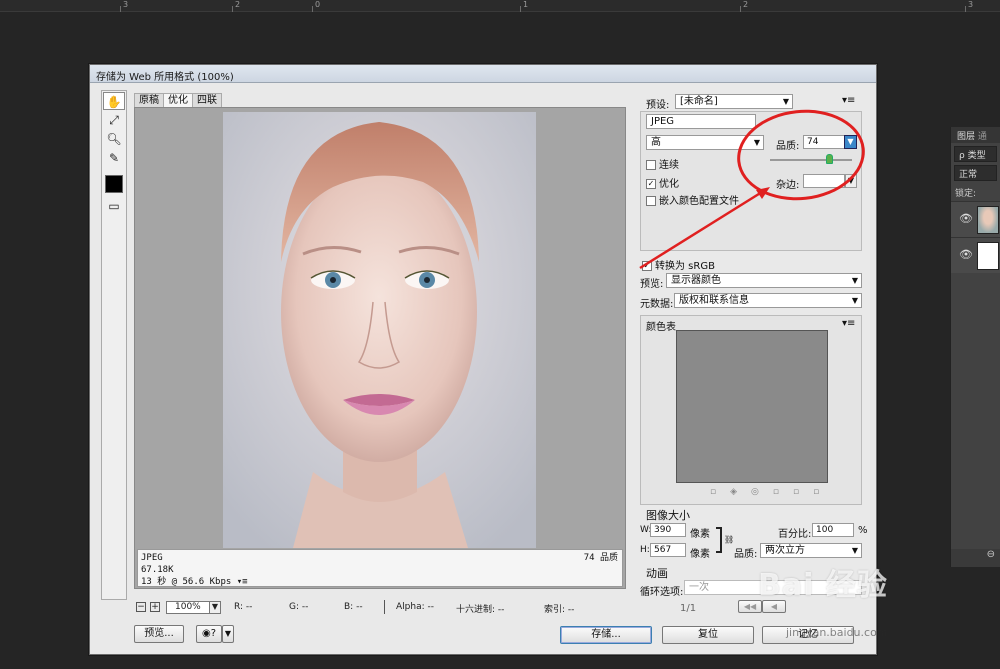  I want to click on percent-unit: %, so click(863, 530).